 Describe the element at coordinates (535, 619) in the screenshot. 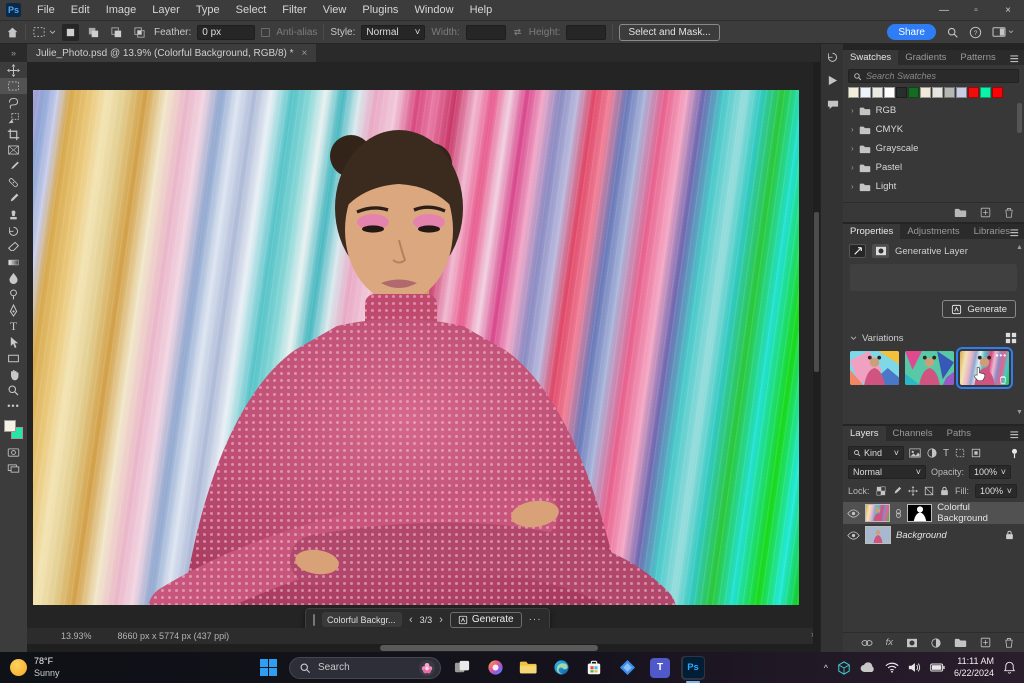

I see `more-options-icon: ···` at that location.